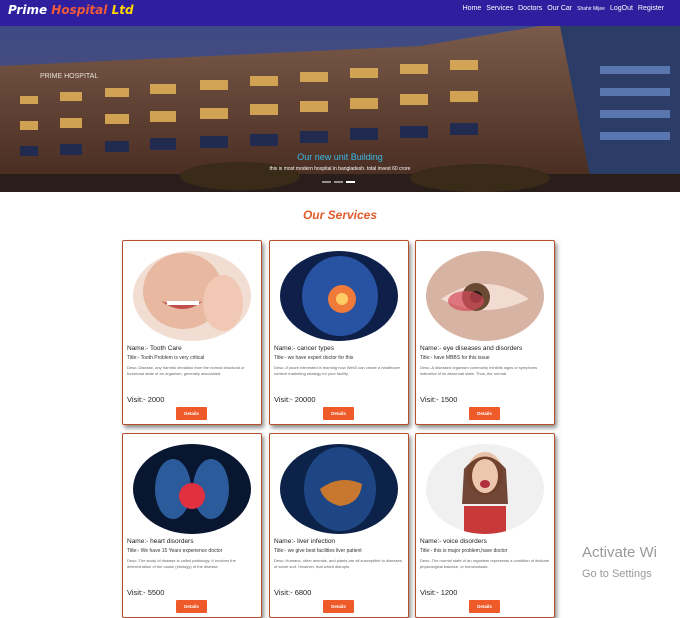 The height and width of the screenshot is (618, 680). I want to click on tooth-pain-image, so click(192, 296).